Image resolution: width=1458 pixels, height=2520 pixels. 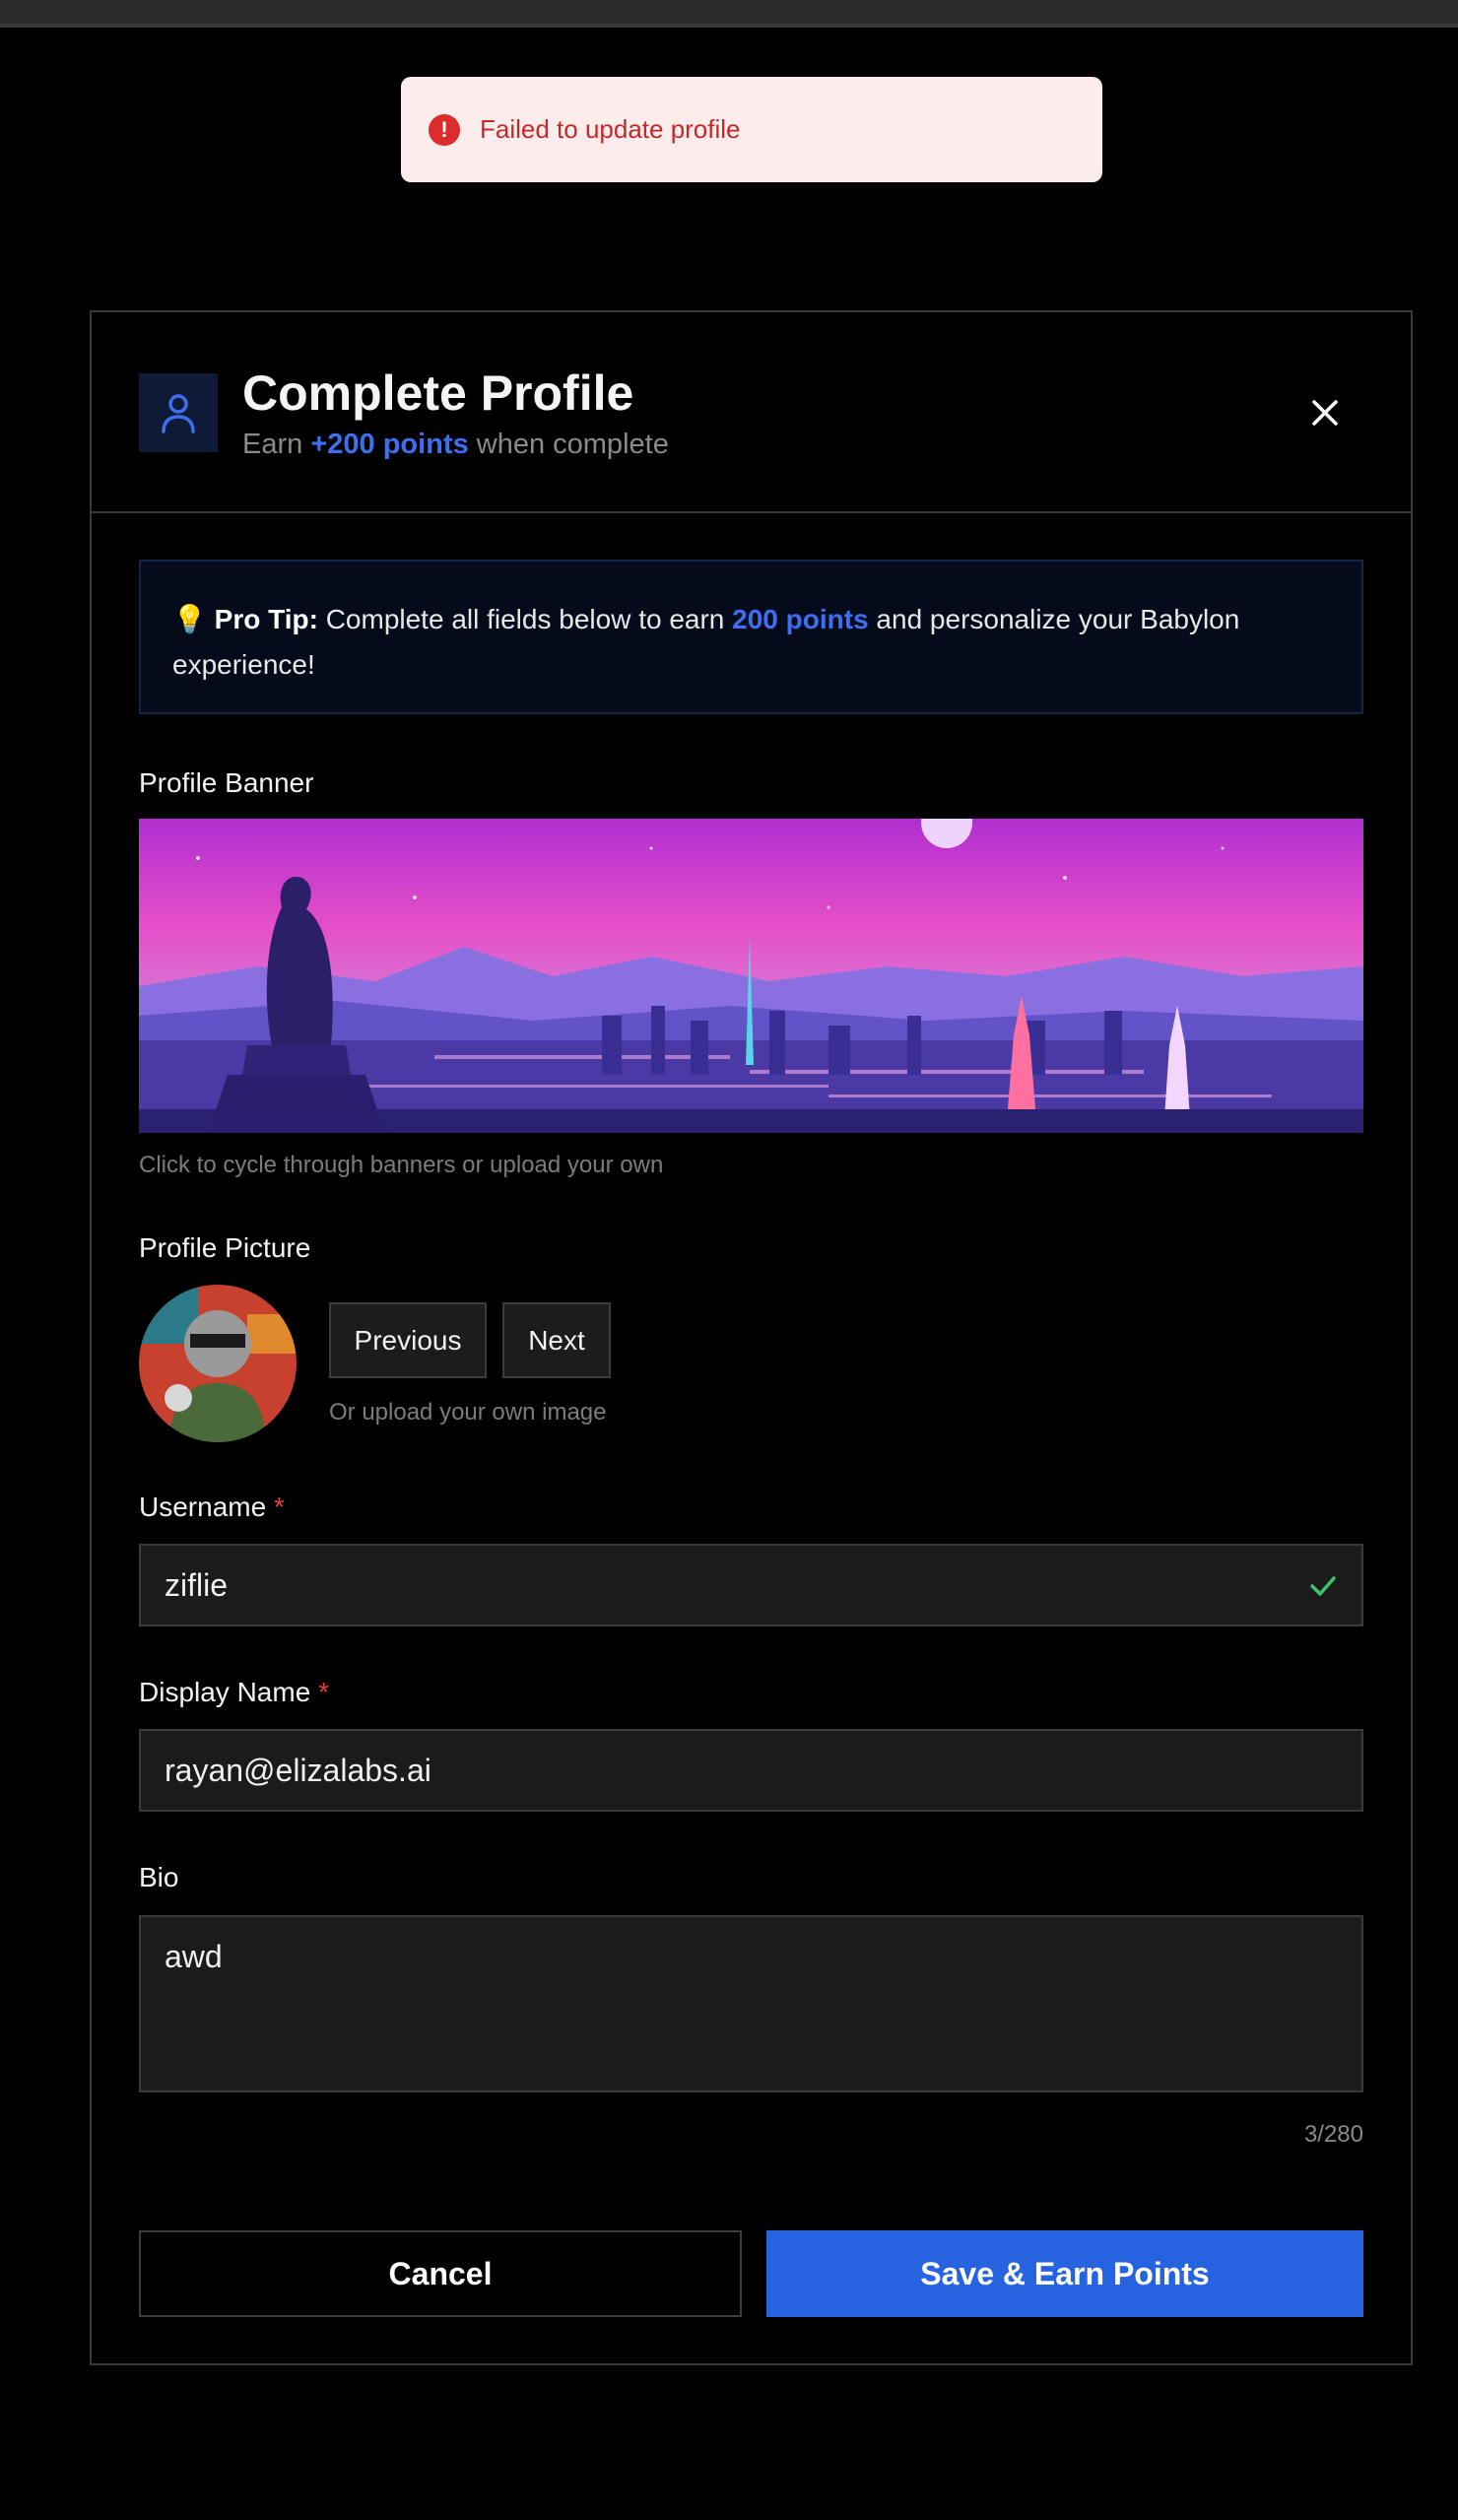 What do you see at coordinates (189, 619) in the screenshot?
I see `lightbulb-icon: 💡` at bounding box center [189, 619].